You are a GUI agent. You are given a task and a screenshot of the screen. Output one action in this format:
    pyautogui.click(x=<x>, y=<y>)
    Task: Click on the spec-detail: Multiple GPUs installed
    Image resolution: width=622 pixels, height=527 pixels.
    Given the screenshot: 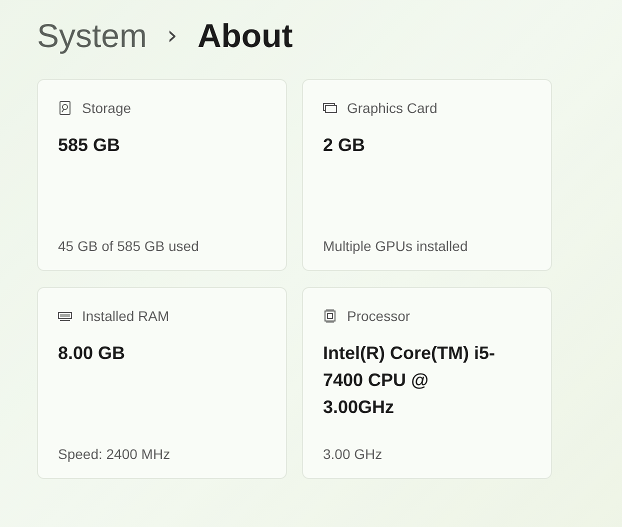 What is the action you would take?
    pyautogui.click(x=396, y=246)
    